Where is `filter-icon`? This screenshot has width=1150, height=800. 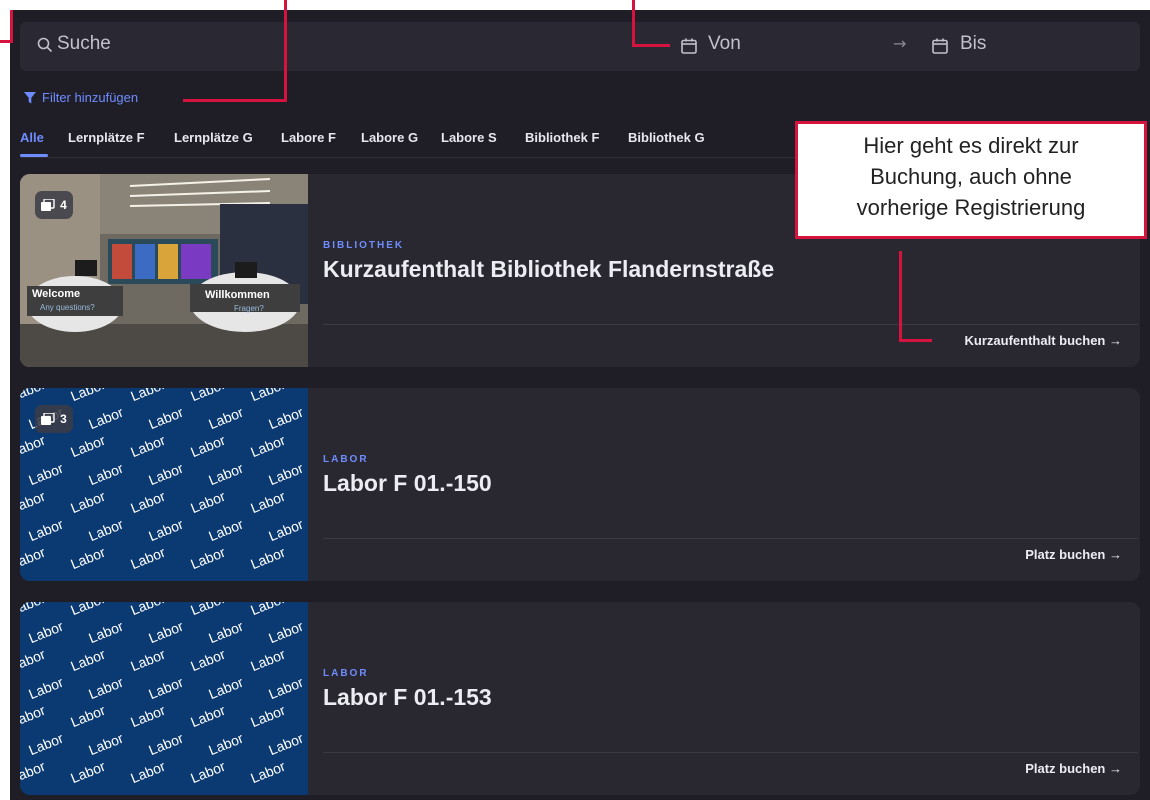 filter-icon is located at coordinates (30, 97).